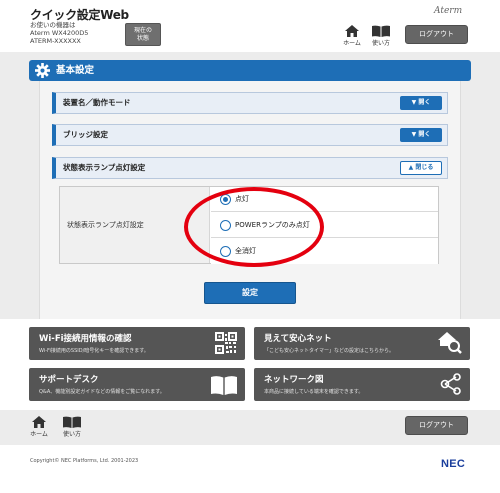 This screenshot has height=493, width=500. I want to click on lamp-setting-table: 状態表示ランプ点灯設定 点灯 POWERランプのみ点灯 全消灯, so click(249, 225).